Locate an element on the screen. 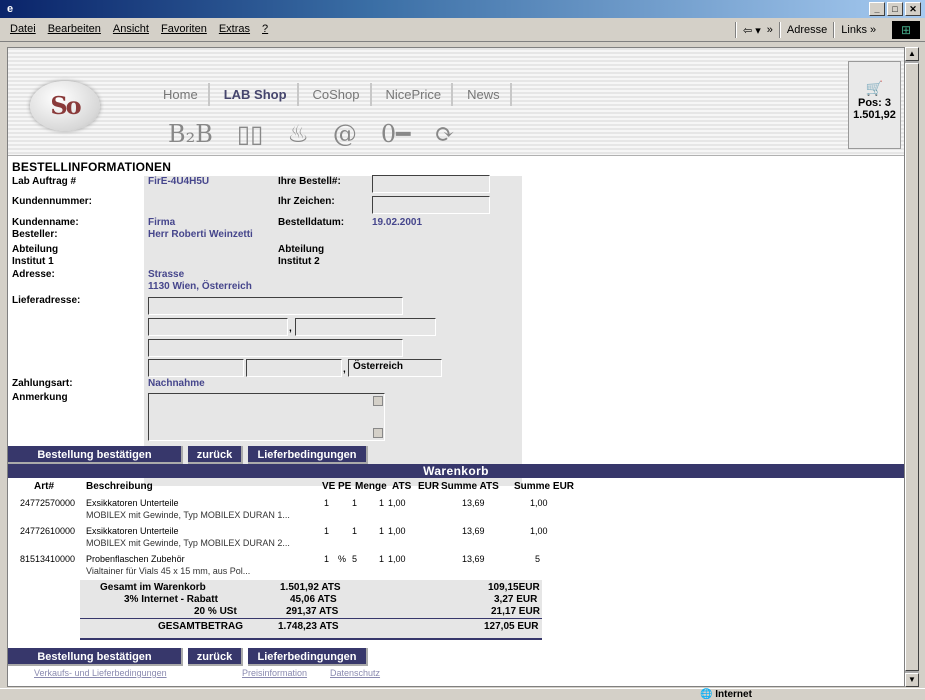 The height and width of the screenshot is (700, 925). more-toolbar-button: » is located at coordinates (770, 30).